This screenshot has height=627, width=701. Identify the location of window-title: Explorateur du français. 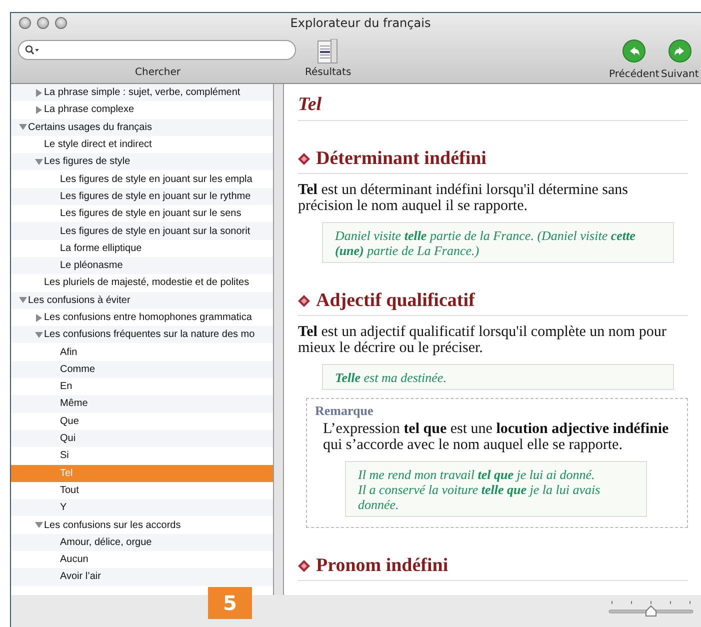
(360, 23).